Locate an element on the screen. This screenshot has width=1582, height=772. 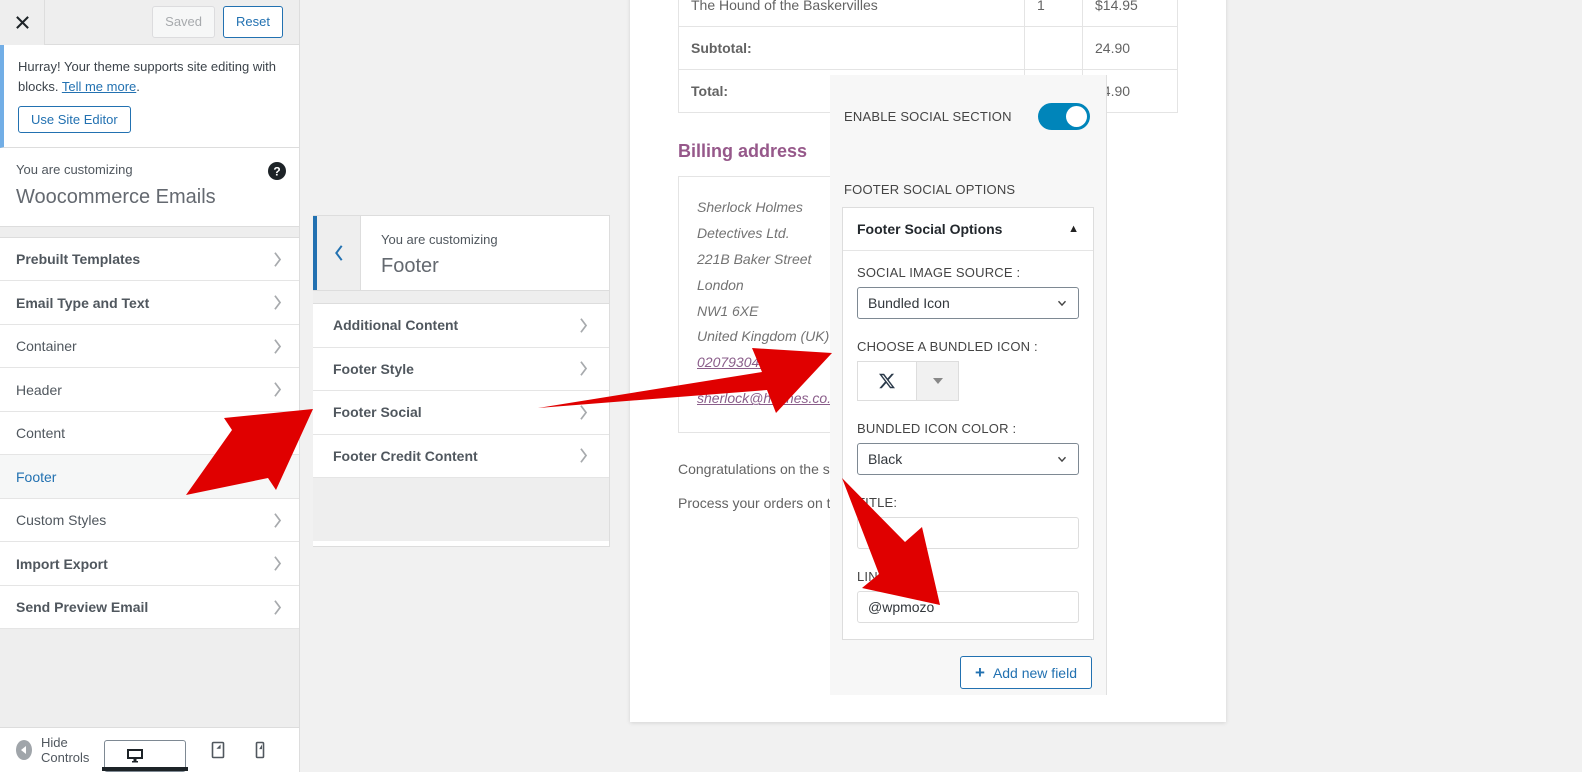
sidebar-item-footer: Footer is located at coordinates (149, 477).